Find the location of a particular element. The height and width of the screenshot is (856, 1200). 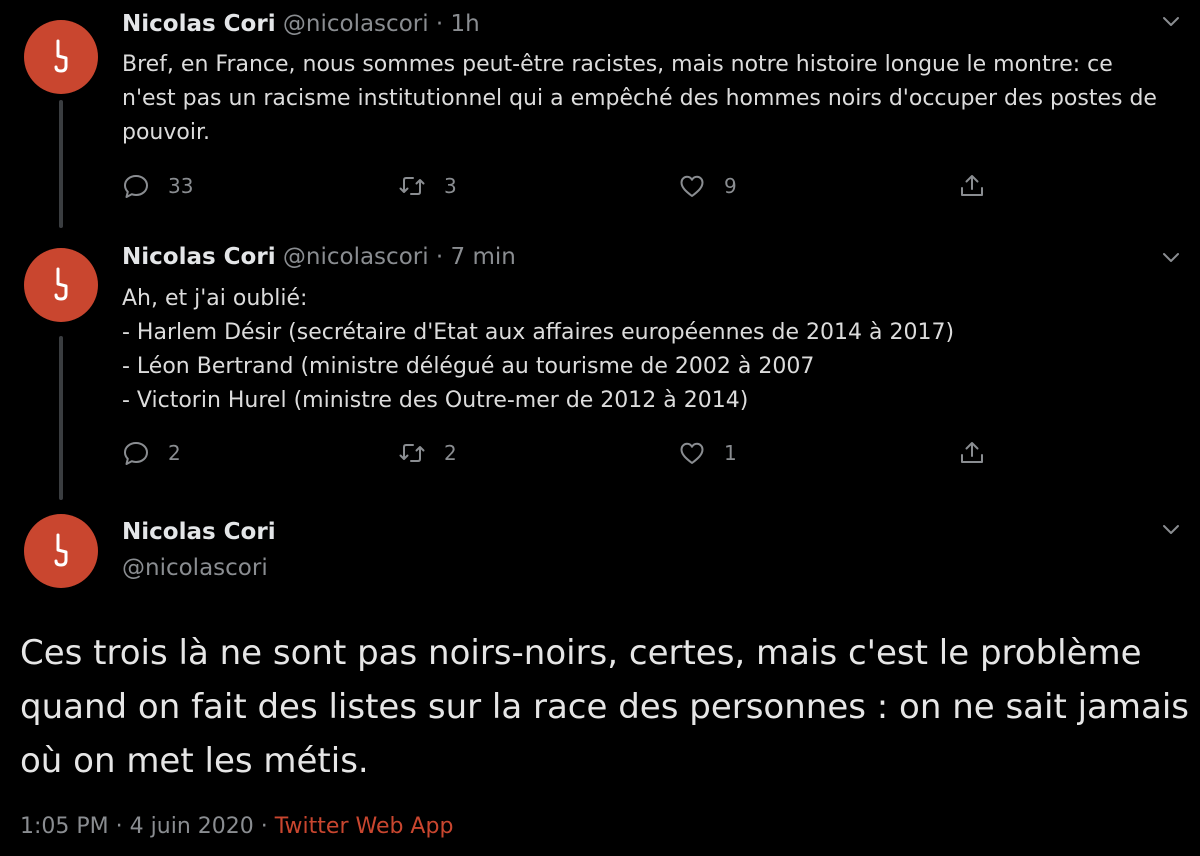

retweet-count: 2 is located at coordinates (450, 453).